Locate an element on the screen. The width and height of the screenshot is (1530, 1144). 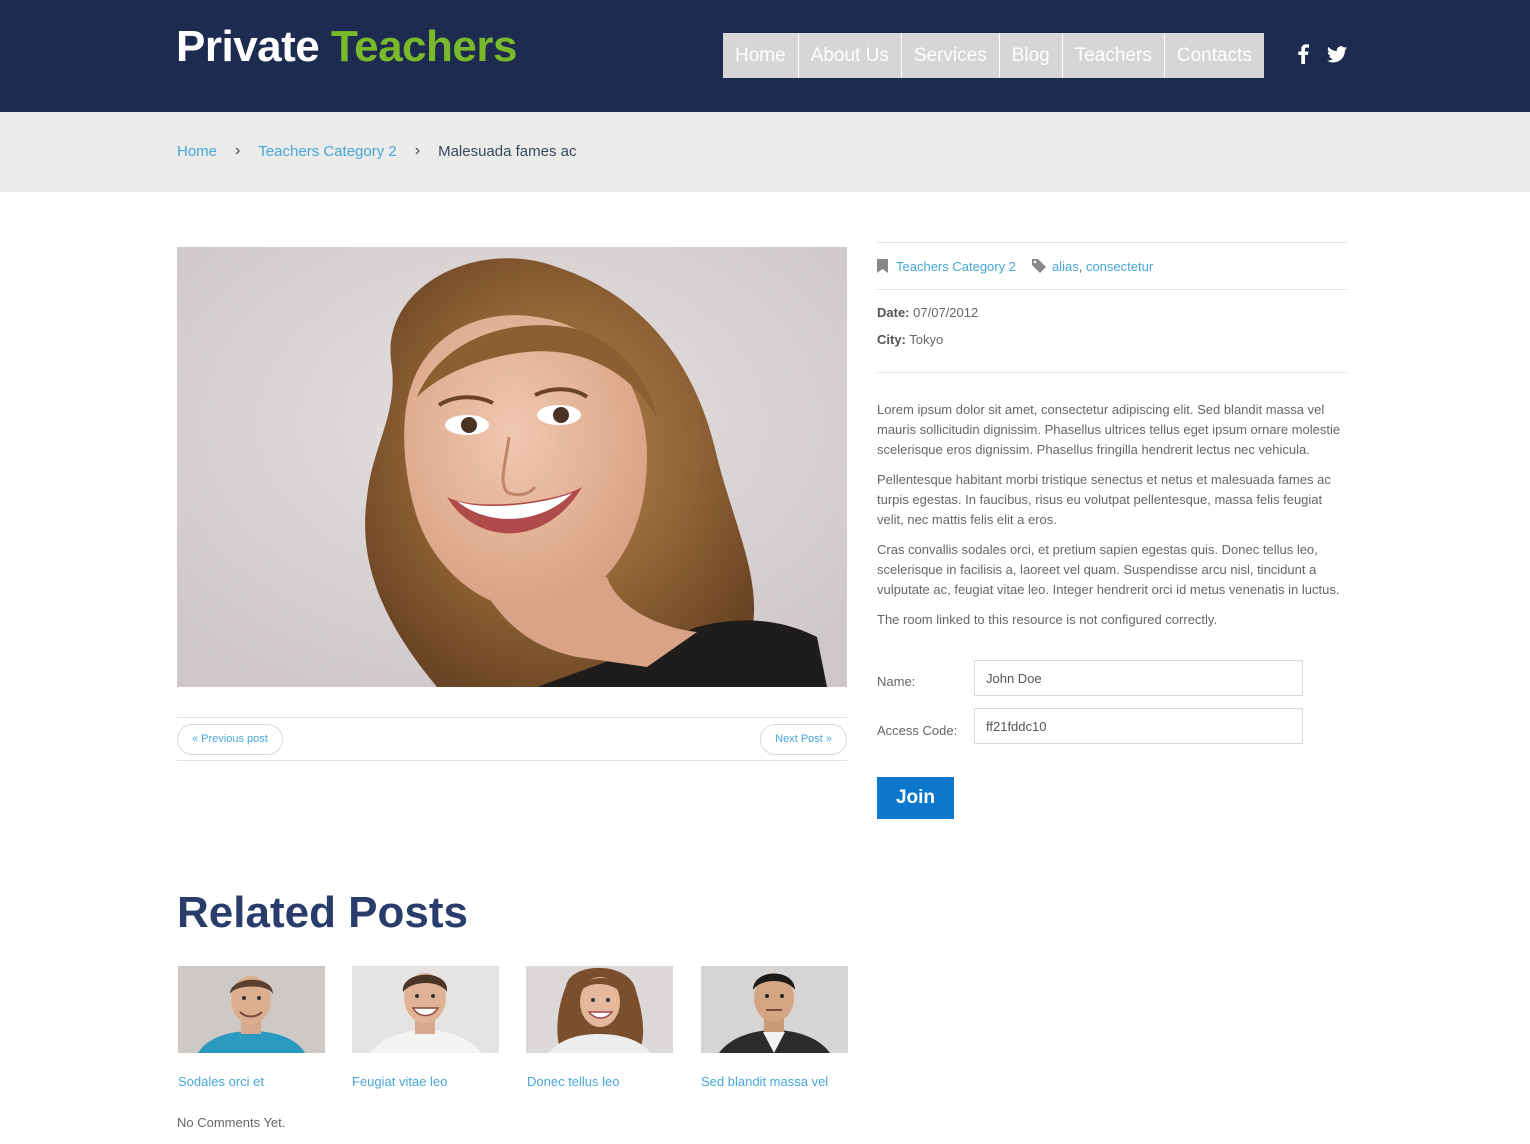
related-posts-heading: Related Posts is located at coordinates (322, 912).